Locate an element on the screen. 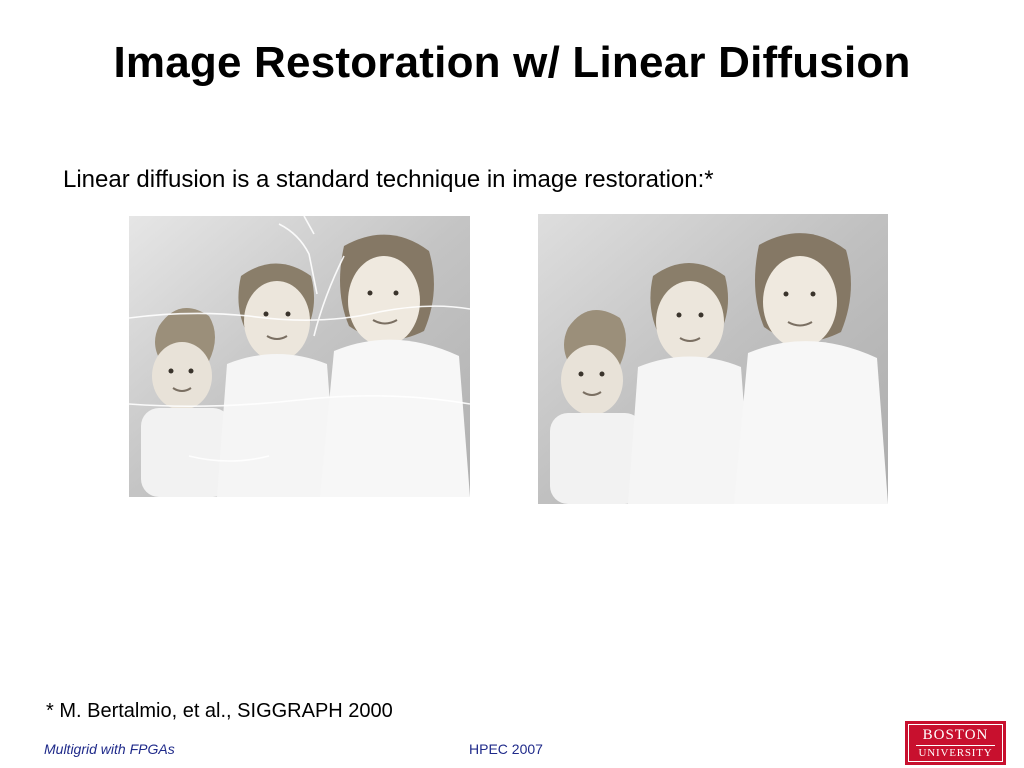 The height and width of the screenshot is (768, 1024). logo-line2: UNIVERSITY is located at coordinates (955, 752).